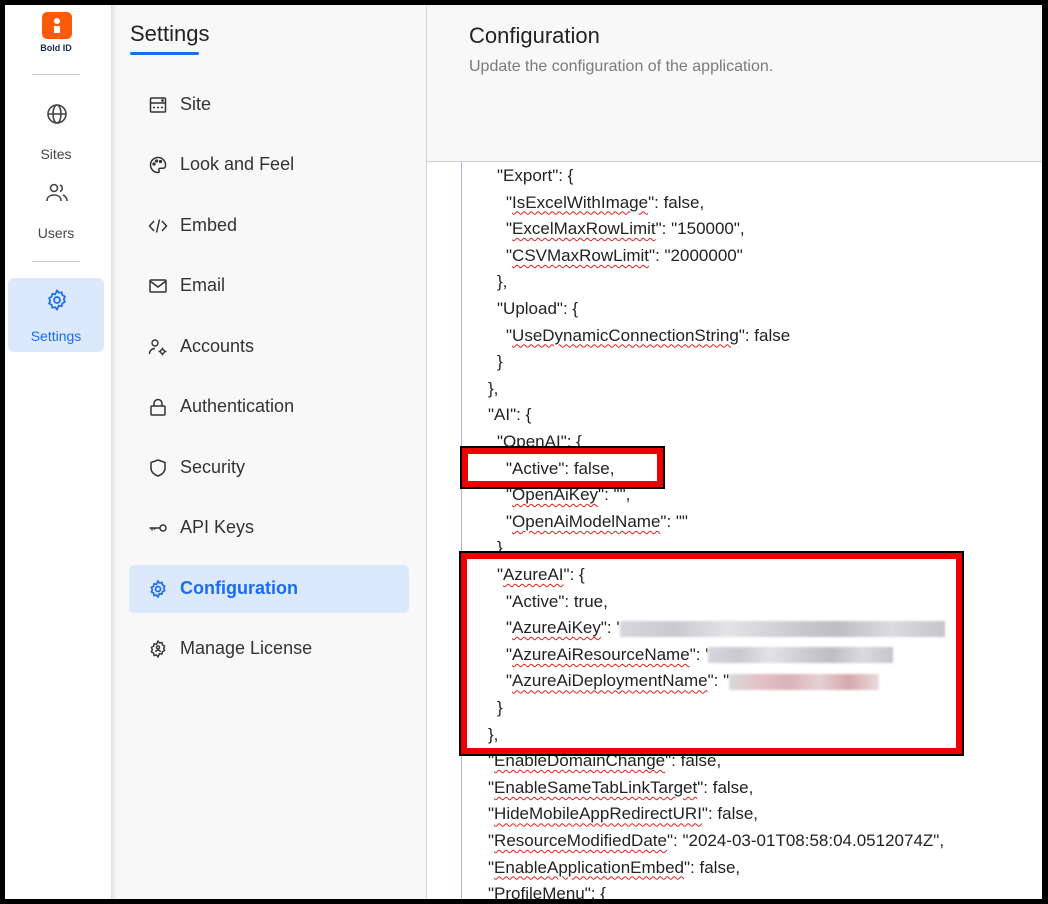 The height and width of the screenshot is (904, 1048). I want to click on json-key: IsExcelWithImage, so click(580, 202).